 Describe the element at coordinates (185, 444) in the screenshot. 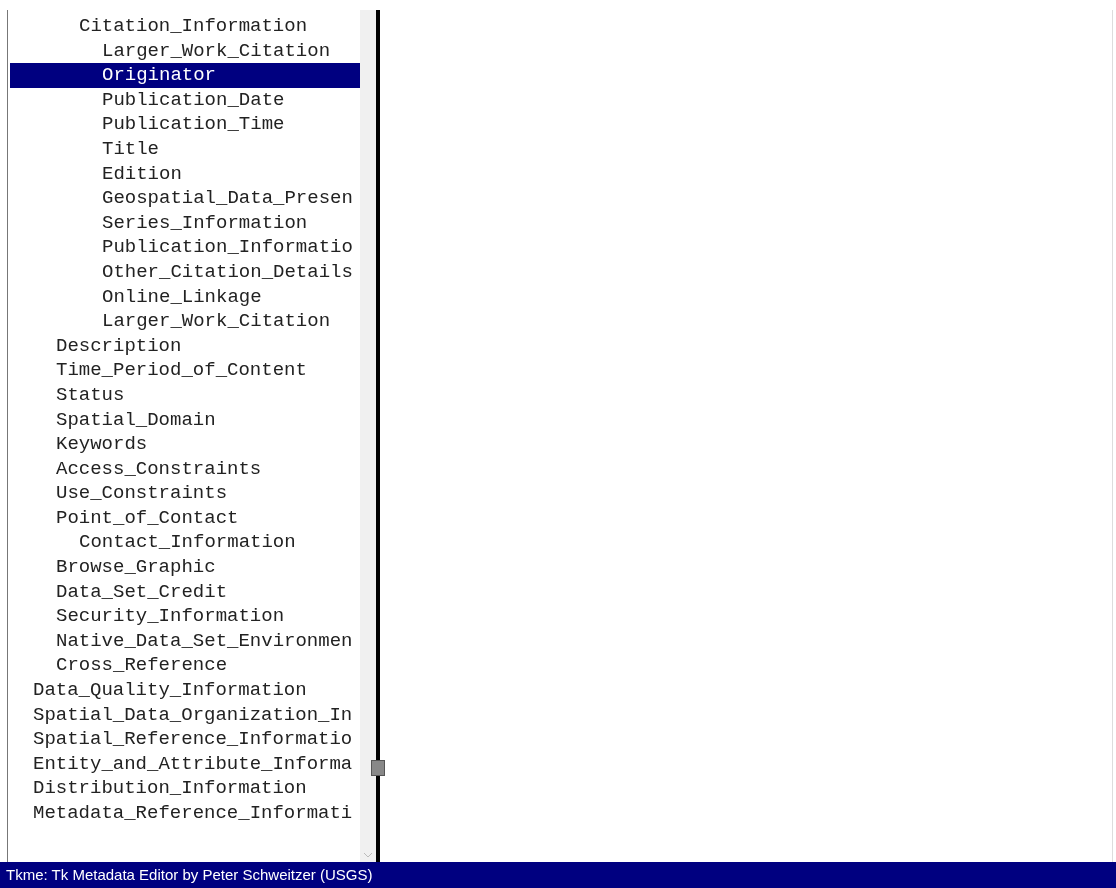

I see `tree-item: Keywords` at that location.